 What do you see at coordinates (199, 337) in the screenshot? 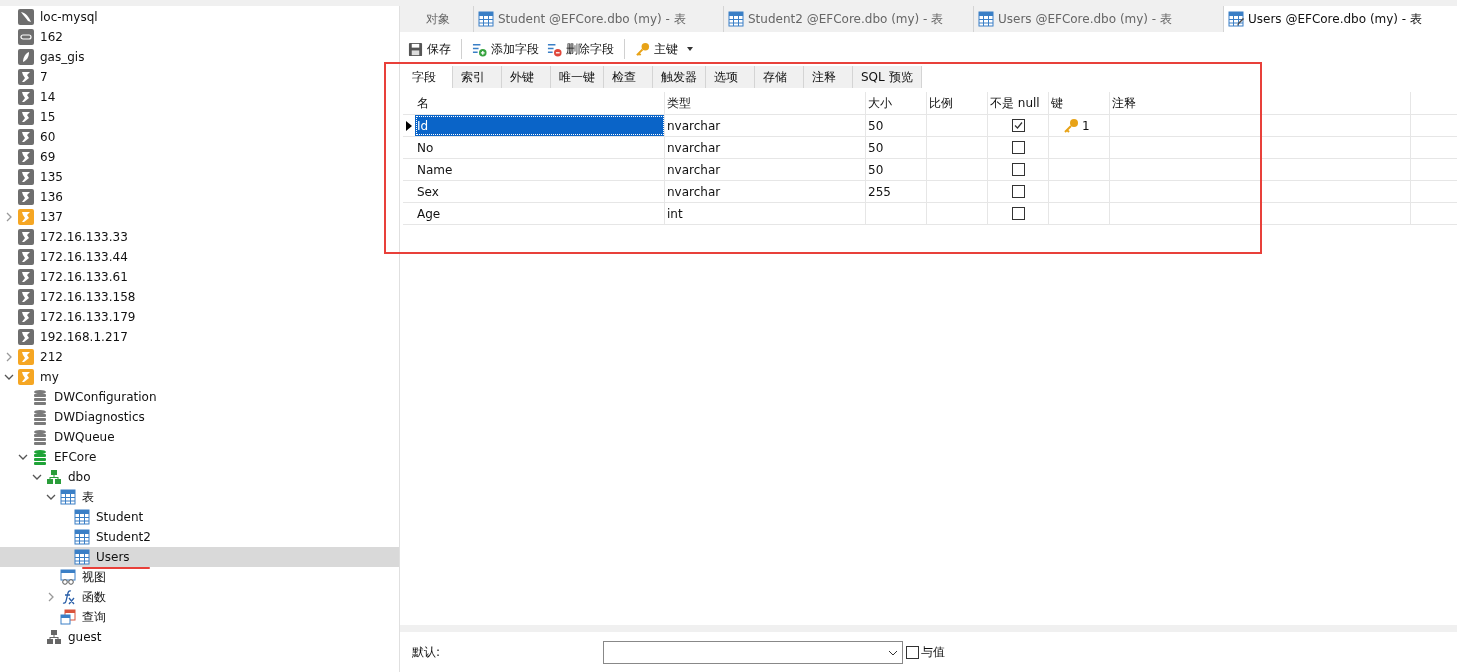
I see `tree-item: 192.168.1.217` at bounding box center [199, 337].